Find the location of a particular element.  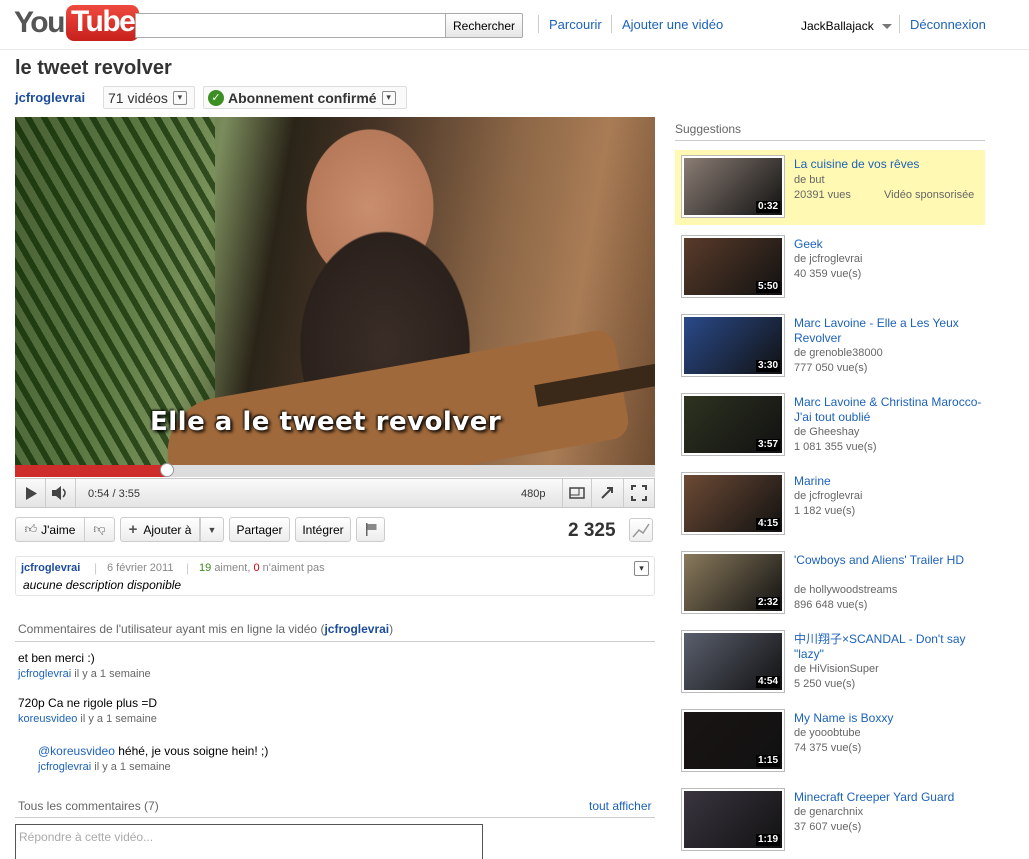

duration-badge: 4:15 is located at coordinates (767, 524).